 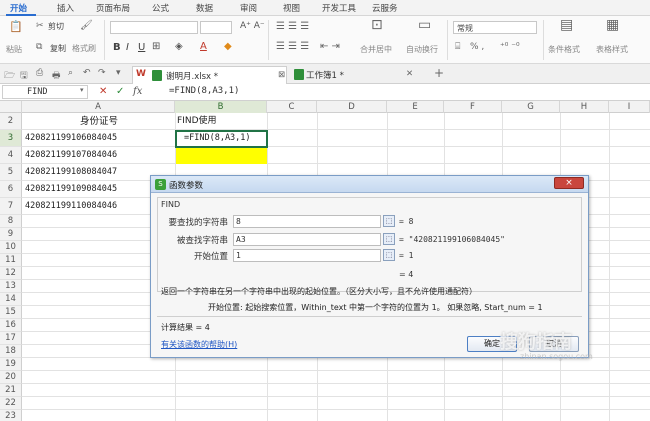 I want to click on cell-b3: =FIND(8,A3,1), so click(x=217, y=138).